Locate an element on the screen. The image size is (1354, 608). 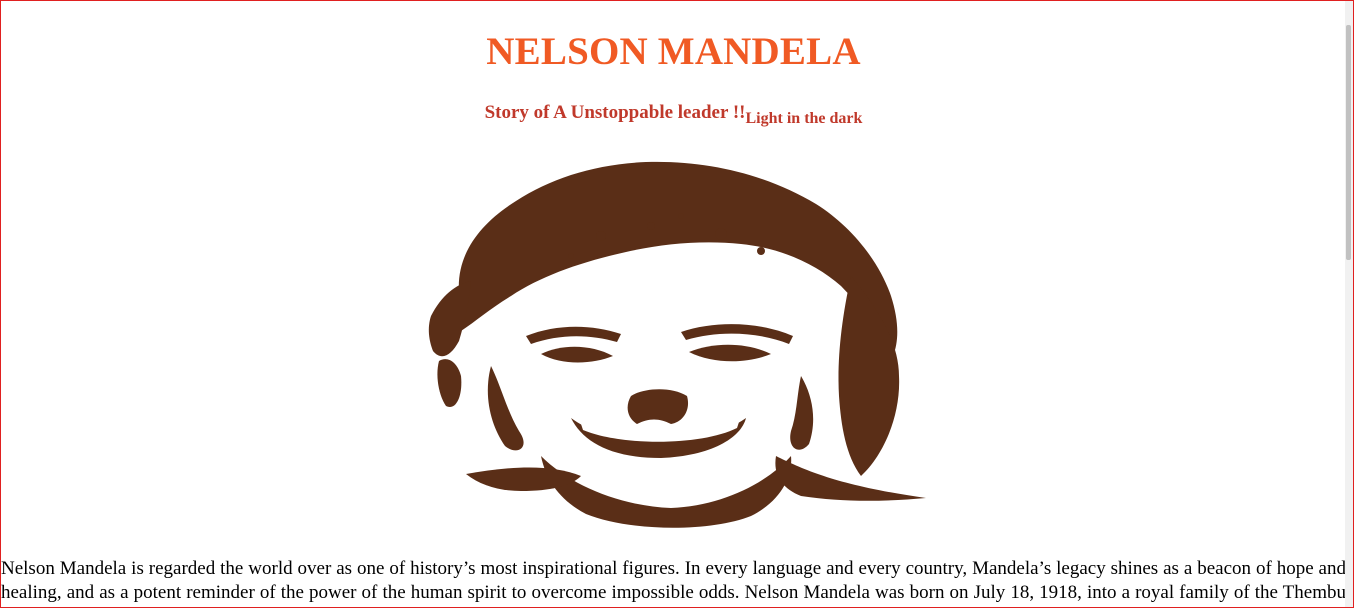
scrollbar-thumb is located at coordinates (1348, 142).